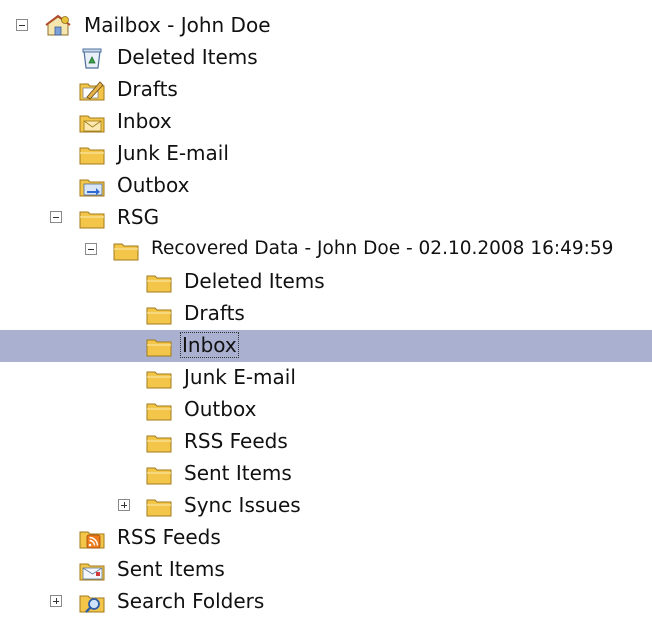 The image size is (652, 618). Describe the element at coordinates (326, 122) in the screenshot. I see `tree-node-inbox: Inbox` at that location.